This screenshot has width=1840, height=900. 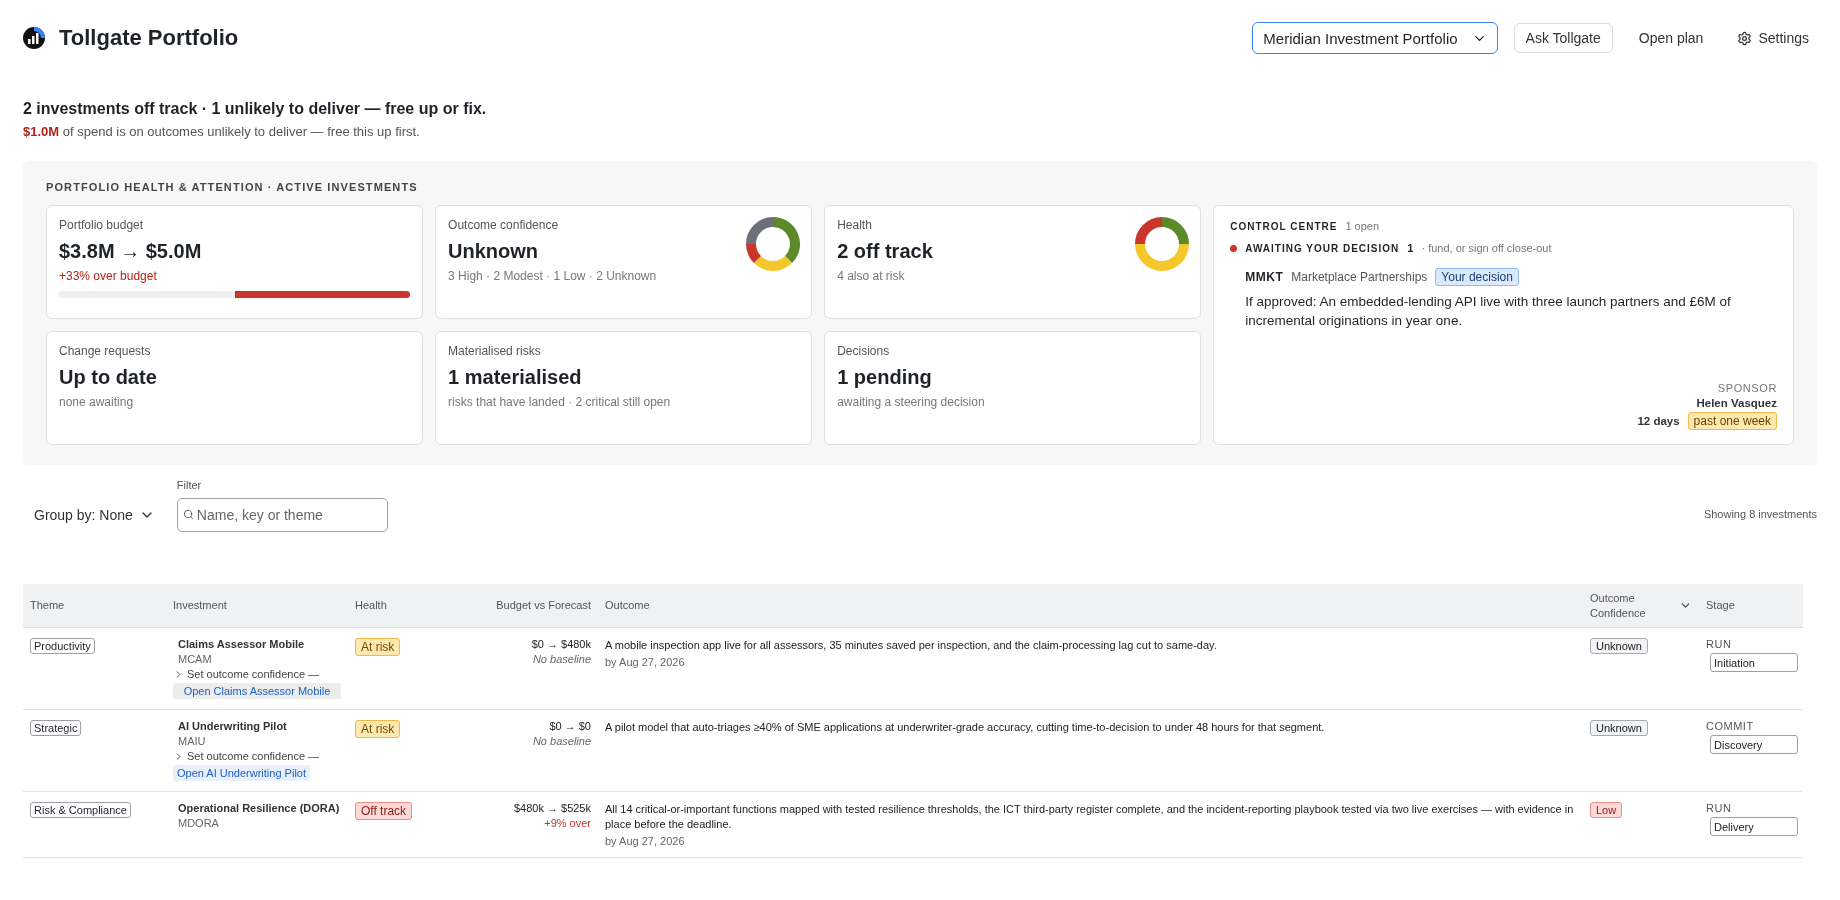 I want to click on investment-key: MMKT, so click(x=1264, y=277).